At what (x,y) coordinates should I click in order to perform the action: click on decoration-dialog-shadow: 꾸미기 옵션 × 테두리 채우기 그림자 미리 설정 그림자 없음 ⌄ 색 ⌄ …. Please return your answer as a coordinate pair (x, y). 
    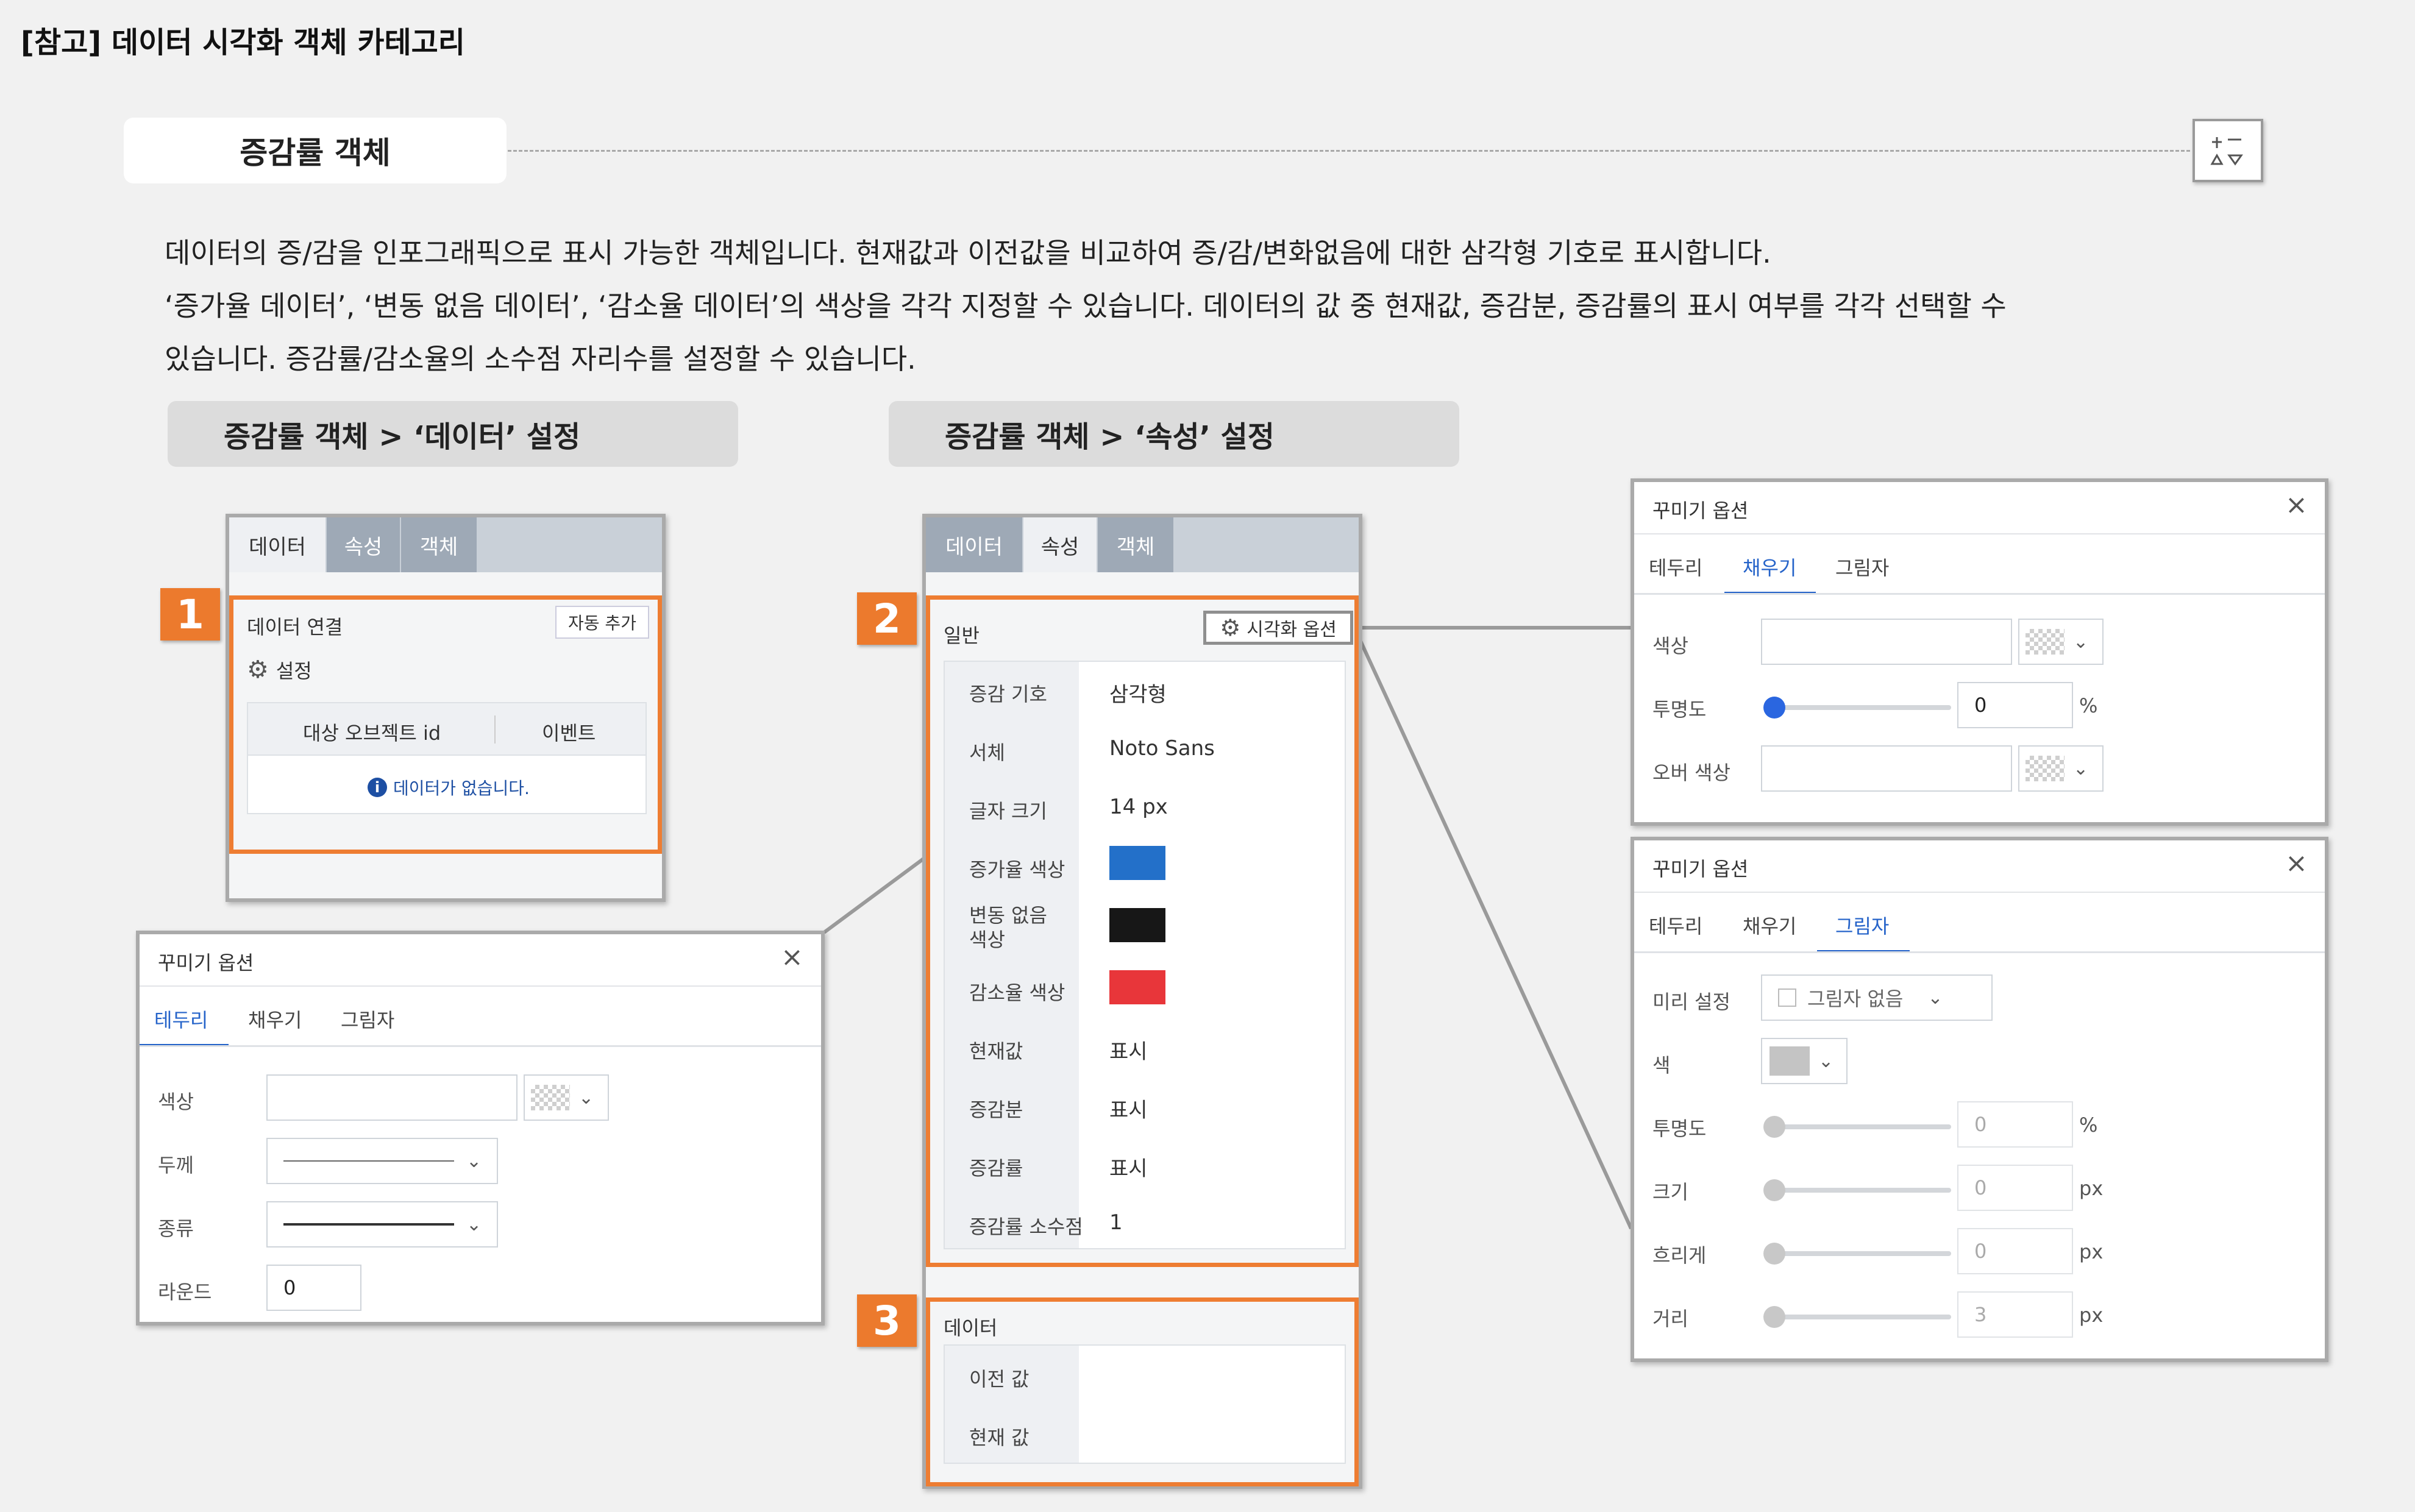
    Looking at the image, I should click on (1979, 1099).